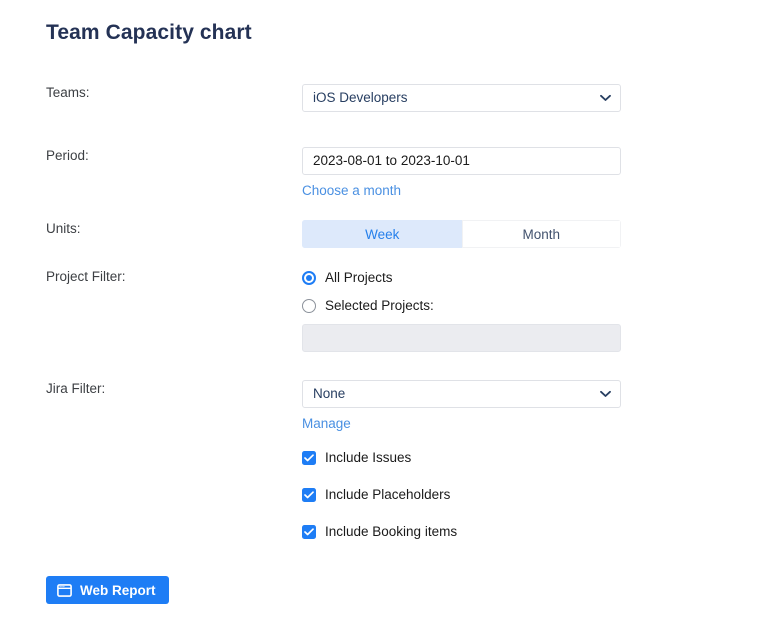 This screenshot has width=760, height=634. Describe the element at coordinates (149, 32) in the screenshot. I see `page-title: Team Capacity chart` at that location.